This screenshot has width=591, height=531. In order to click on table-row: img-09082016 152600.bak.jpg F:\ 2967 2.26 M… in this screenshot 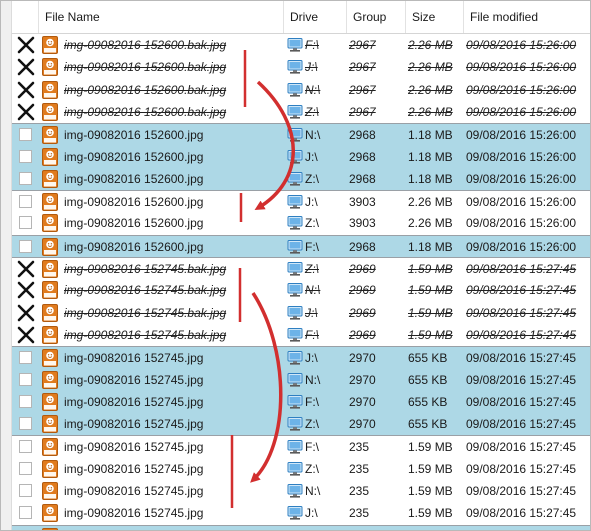, I will do `click(301, 45)`.